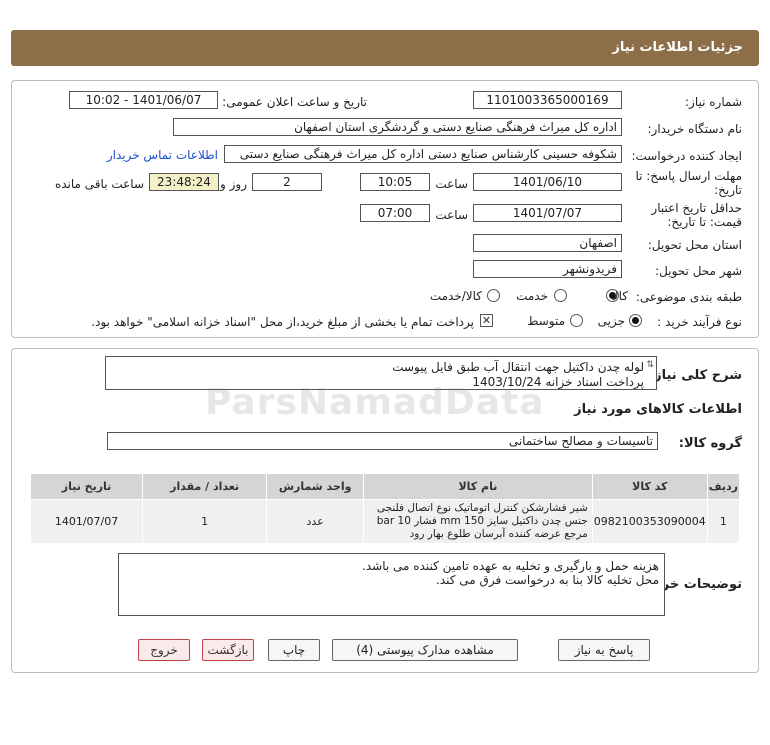 This screenshot has height=745, width=770. Describe the element at coordinates (294, 650) in the screenshot. I see `print-button: چاپ` at that location.